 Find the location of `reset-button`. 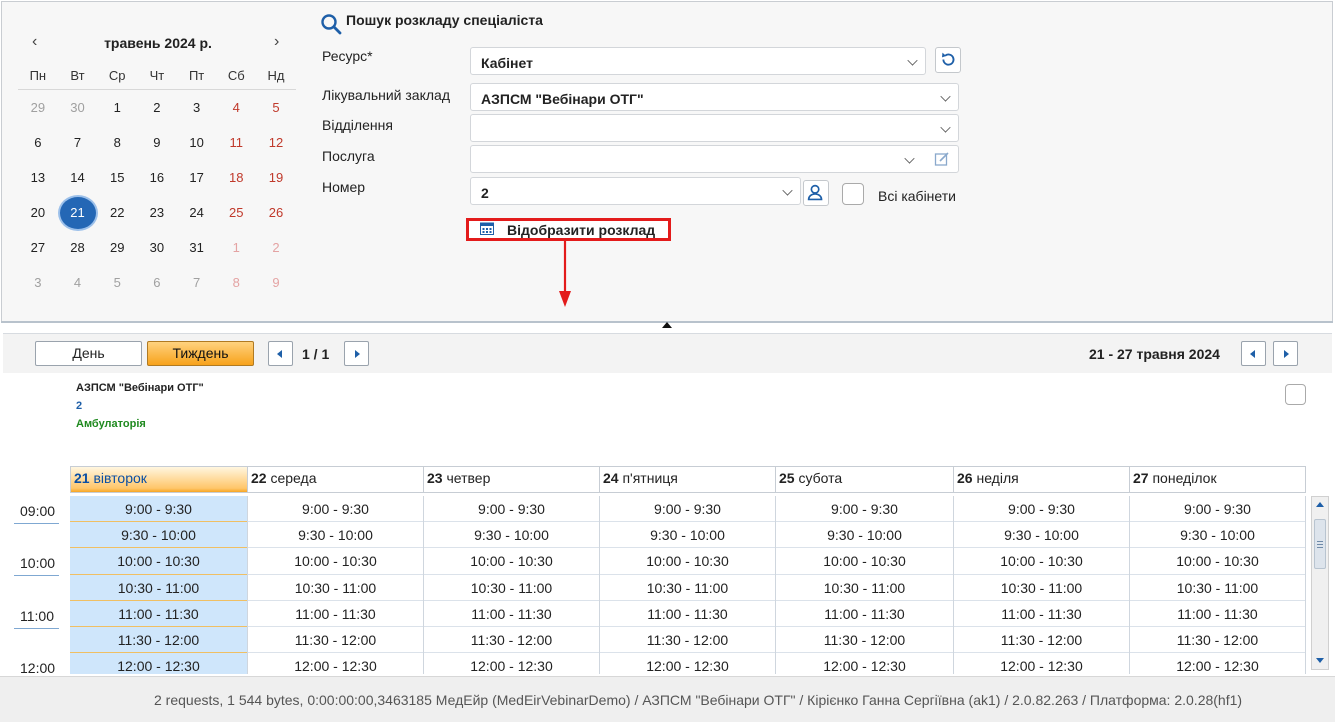

reset-button is located at coordinates (948, 60).